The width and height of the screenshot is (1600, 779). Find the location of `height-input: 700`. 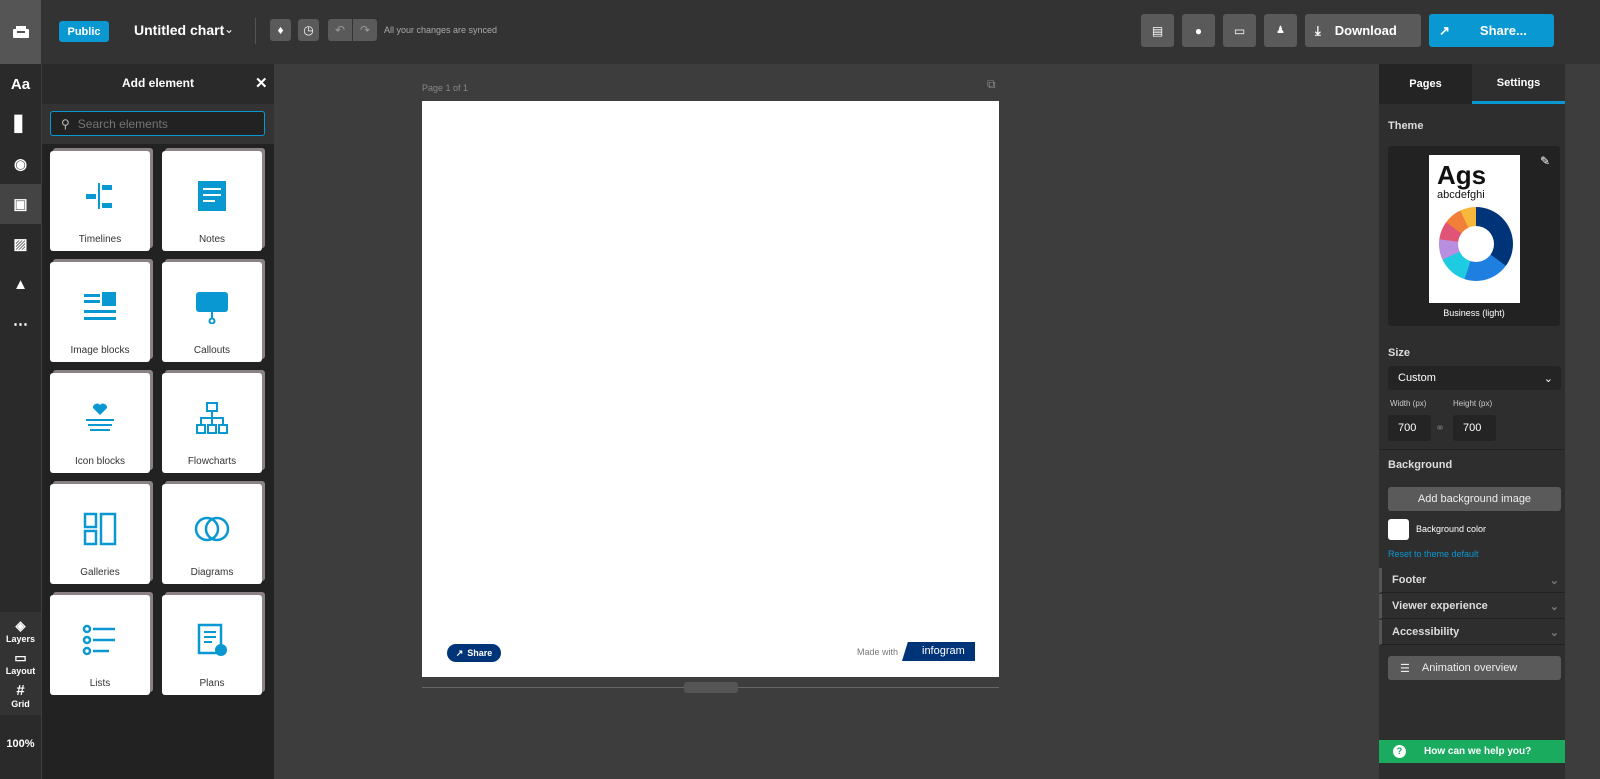

height-input: 700 is located at coordinates (1474, 428).